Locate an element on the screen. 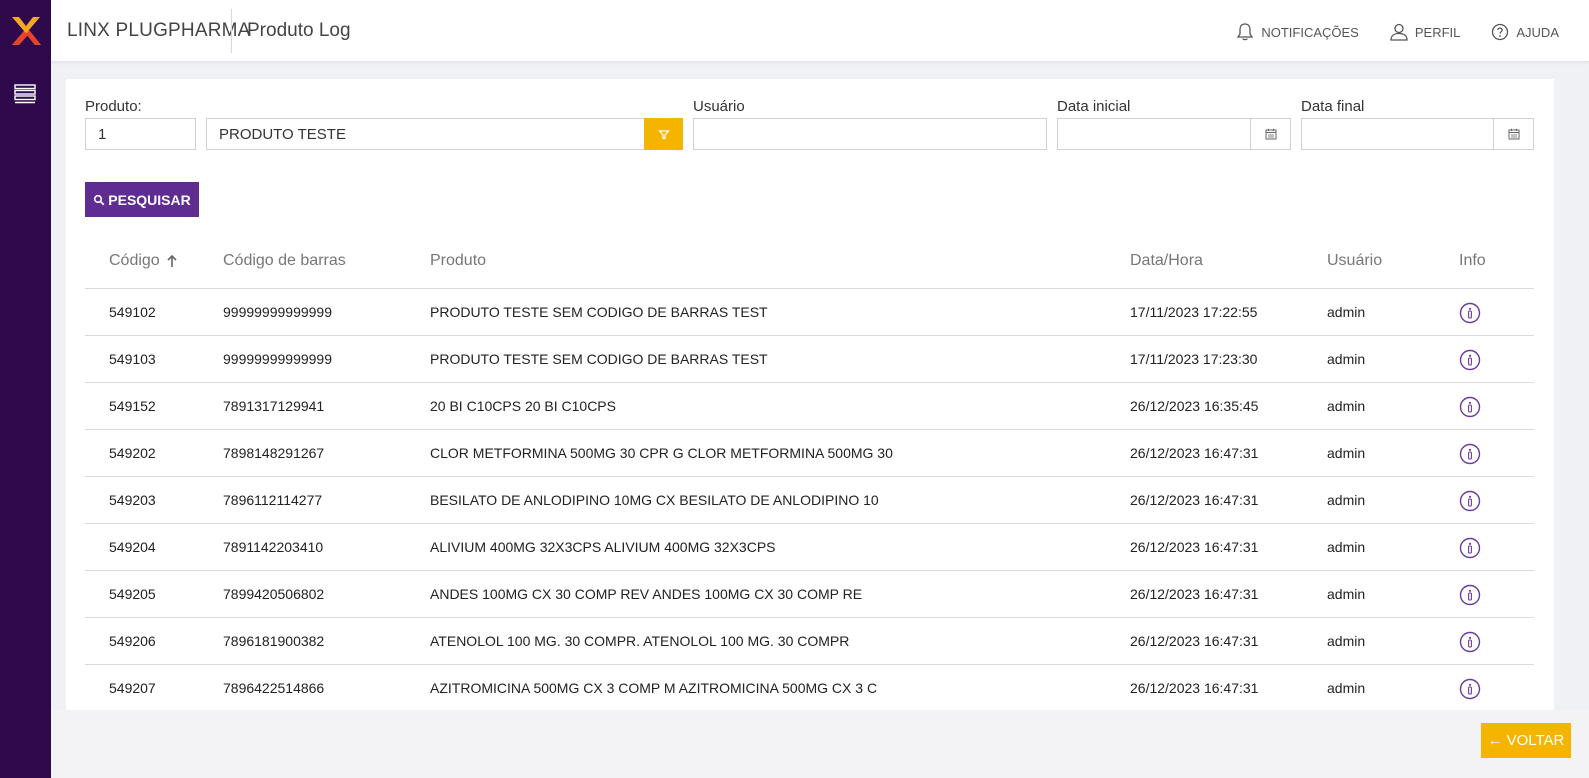 This screenshot has height=778, width=1589. produto-label: Produto: is located at coordinates (113, 106).